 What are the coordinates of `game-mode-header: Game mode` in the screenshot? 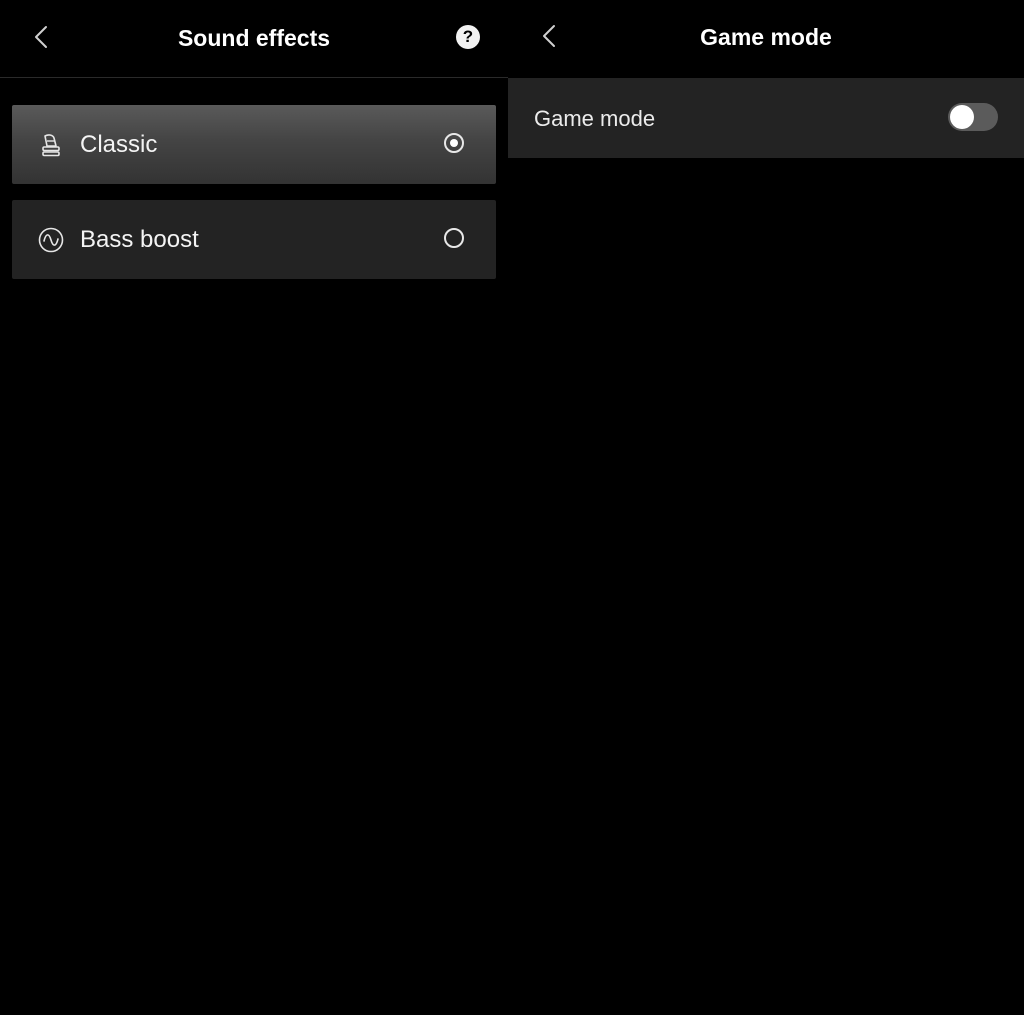 It's located at (766, 38).